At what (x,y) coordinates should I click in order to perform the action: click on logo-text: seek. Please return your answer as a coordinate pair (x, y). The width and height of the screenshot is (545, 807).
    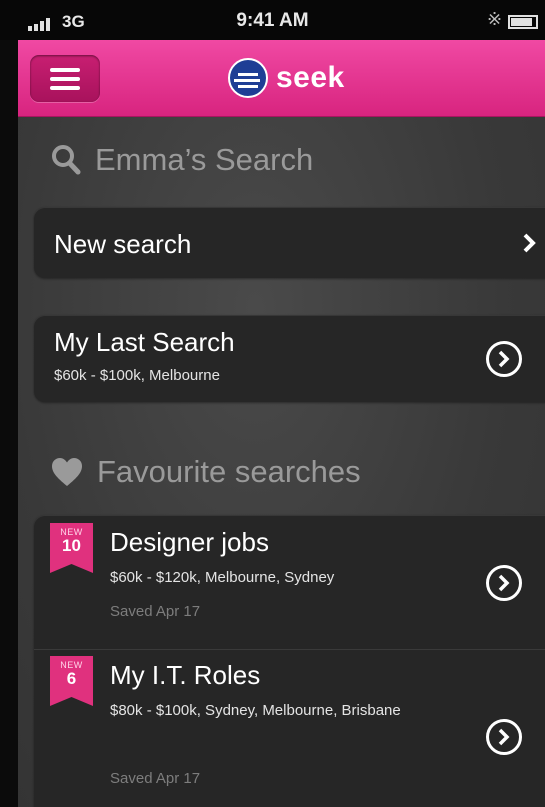
    Looking at the image, I should click on (310, 77).